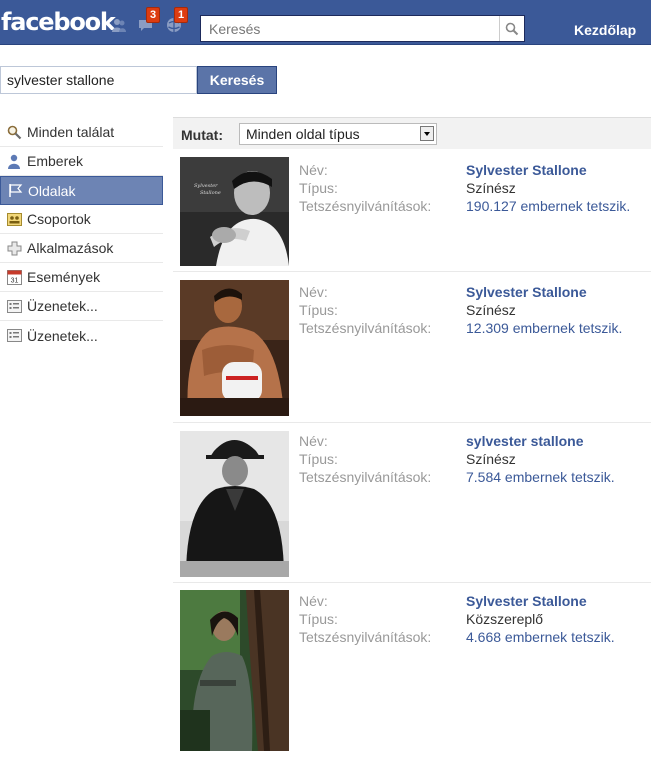 Image resolution: width=651 pixels, height=760 pixels. Describe the element at coordinates (237, 80) in the screenshot. I see `search-submit-button: Keresés` at that location.